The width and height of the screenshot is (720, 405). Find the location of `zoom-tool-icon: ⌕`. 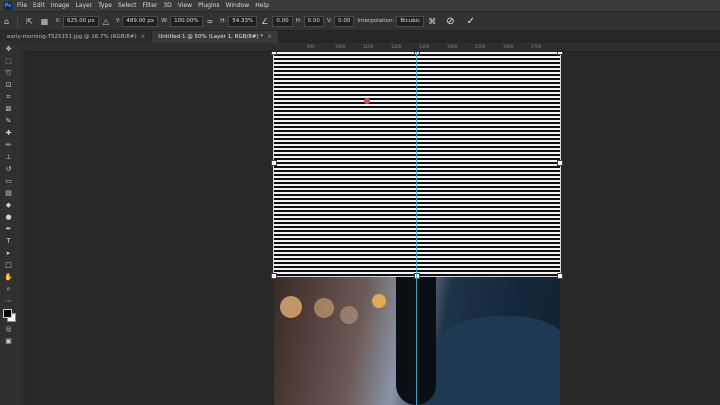

zoom-tool-icon: ⌕ is located at coordinates (8, 289).